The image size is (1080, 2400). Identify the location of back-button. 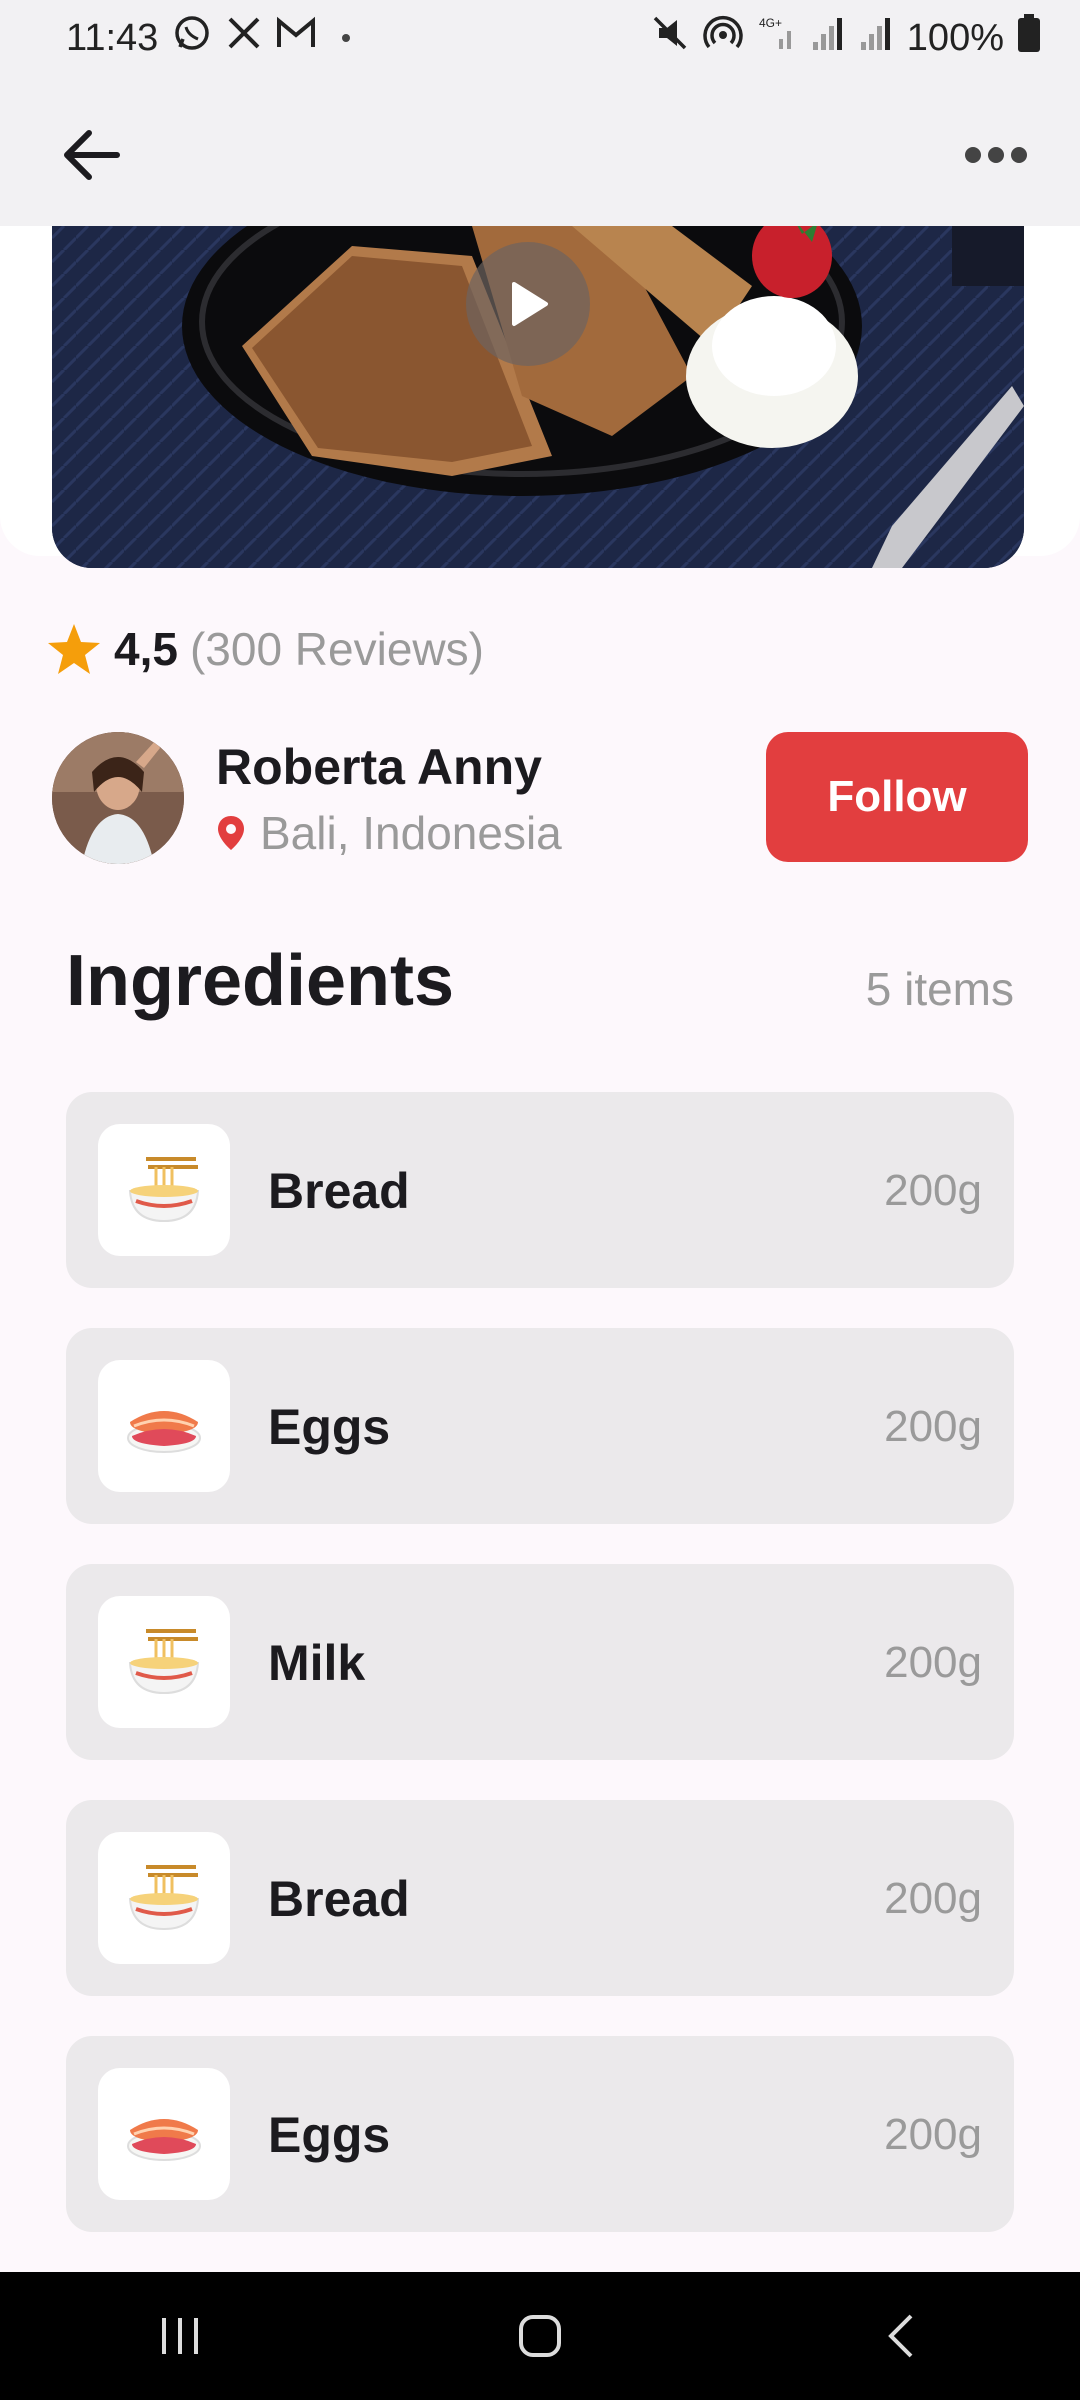
(91, 155).